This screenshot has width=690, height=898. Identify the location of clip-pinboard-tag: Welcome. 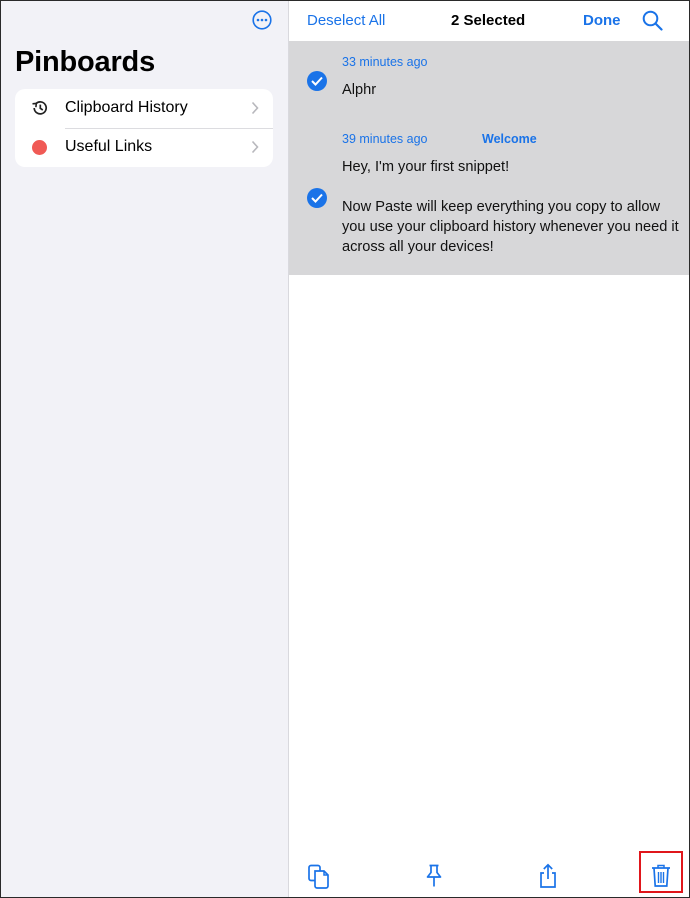
(509, 139).